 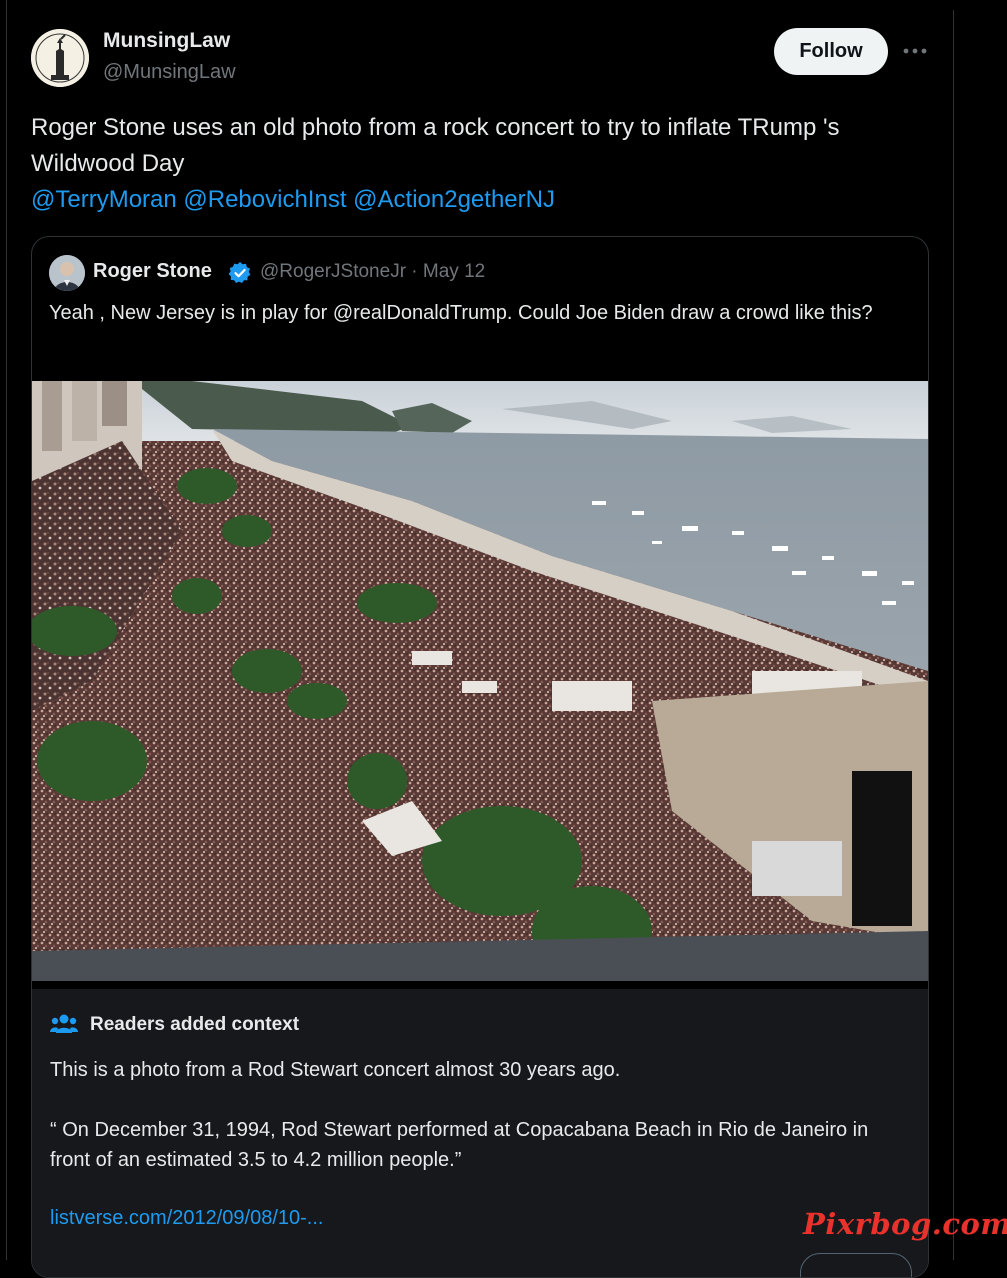 What do you see at coordinates (152, 271) in the screenshot?
I see `quoted-author-name: Roger Stone` at bounding box center [152, 271].